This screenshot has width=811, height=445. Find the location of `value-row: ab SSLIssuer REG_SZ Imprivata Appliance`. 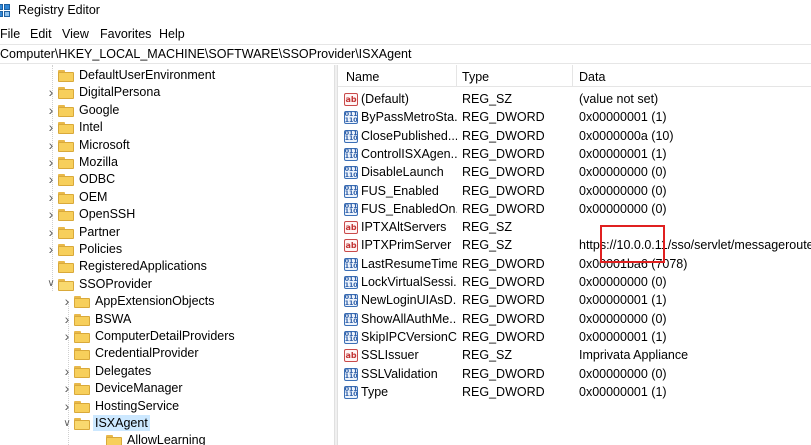

value-row: ab SSLIssuer REG_SZ Imprivata Appliance is located at coordinates (574, 356).